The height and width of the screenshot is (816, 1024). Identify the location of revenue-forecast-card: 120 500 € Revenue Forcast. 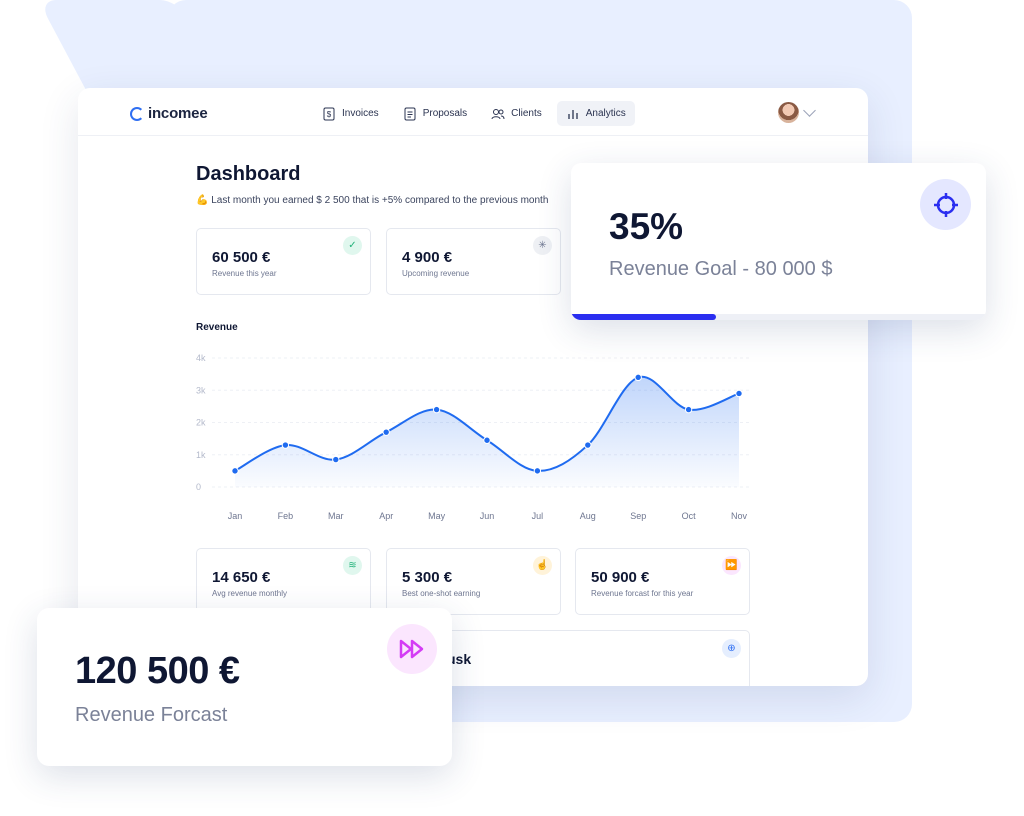
(244, 687).